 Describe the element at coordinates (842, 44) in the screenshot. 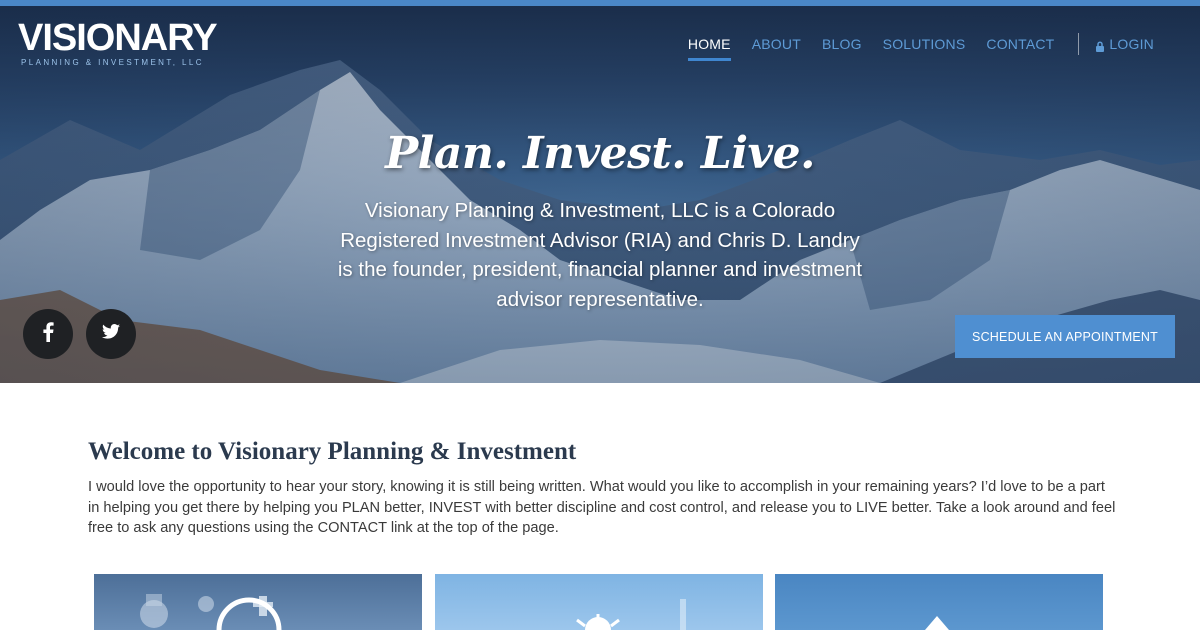

I see `nav-item-blog: BLOG` at that location.